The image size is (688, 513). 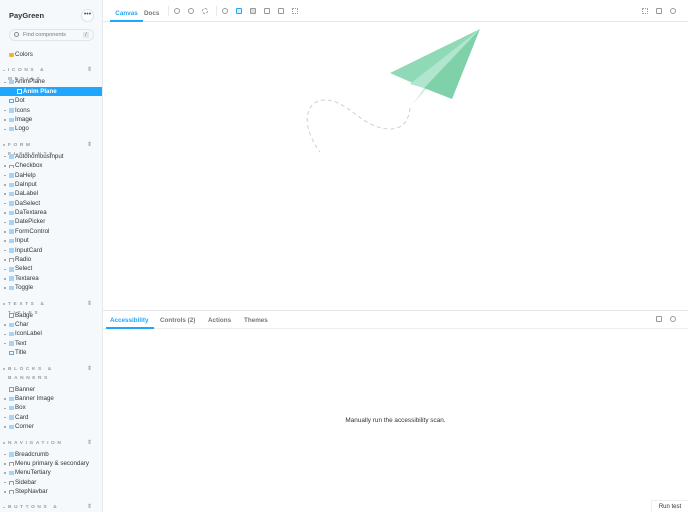 I want to click on folder-icon, so click(x=11, y=464).